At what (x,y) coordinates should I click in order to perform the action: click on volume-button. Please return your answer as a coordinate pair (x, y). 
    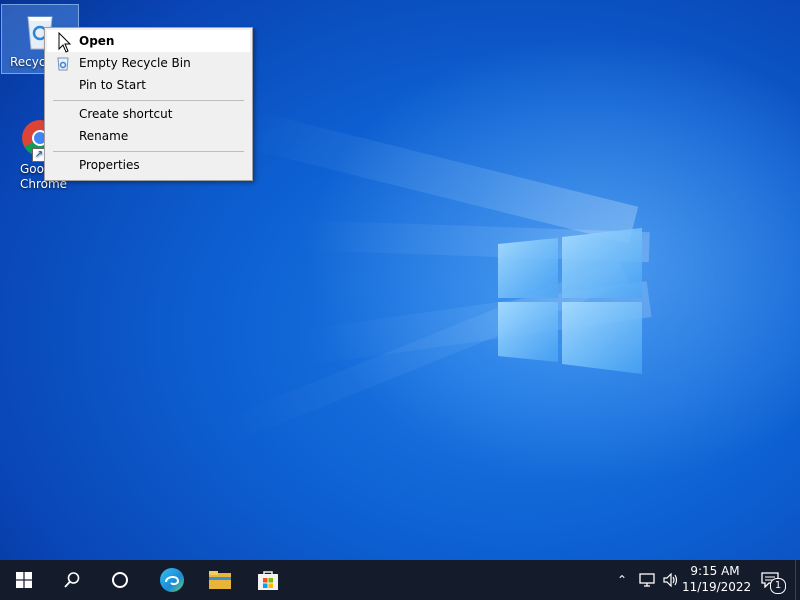
    Looking at the image, I should click on (671, 580).